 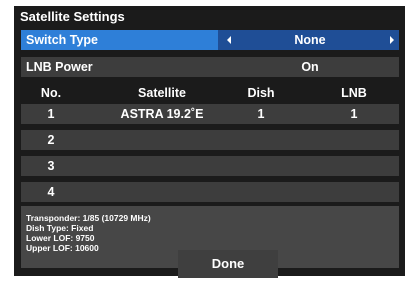 What do you see at coordinates (162, 114) in the screenshot?
I see `row-satellite: ASTRA 19.2˚E` at bounding box center [162, 114].